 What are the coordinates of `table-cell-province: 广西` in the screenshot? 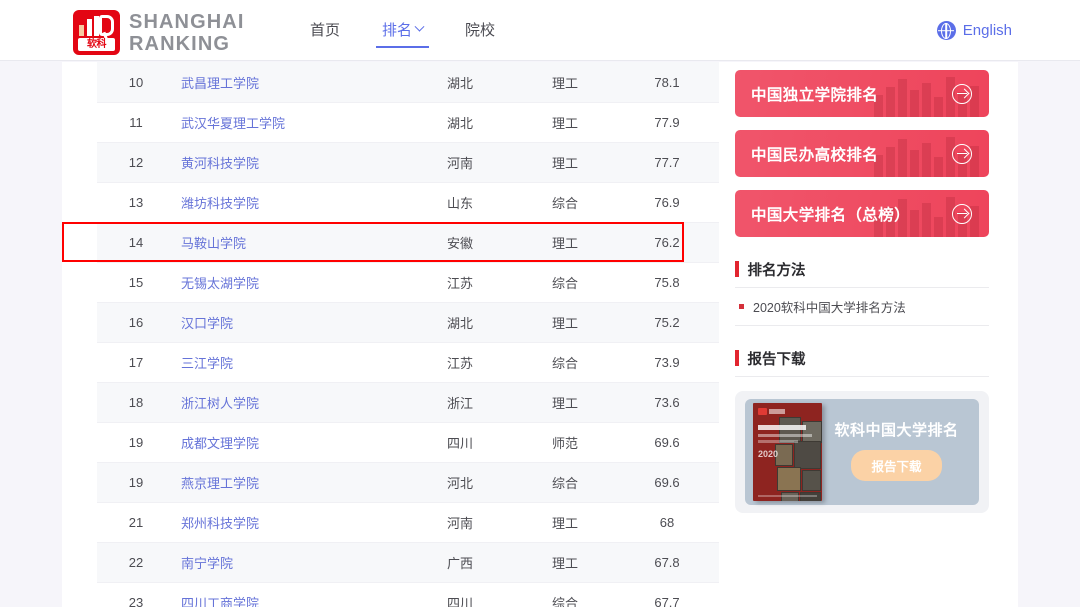 It's located at (459, 563).